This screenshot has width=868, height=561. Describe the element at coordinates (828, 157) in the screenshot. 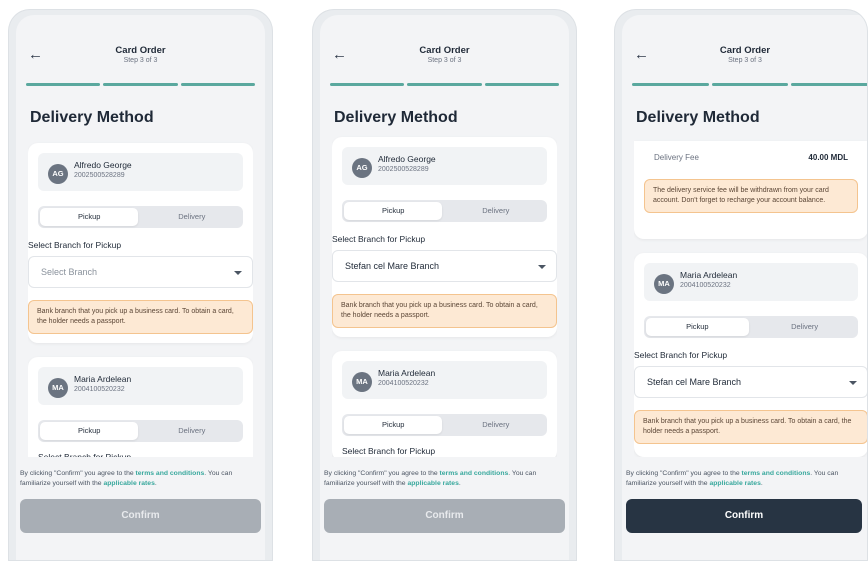

I see `fee-value: 40.00 MDL` at that location.